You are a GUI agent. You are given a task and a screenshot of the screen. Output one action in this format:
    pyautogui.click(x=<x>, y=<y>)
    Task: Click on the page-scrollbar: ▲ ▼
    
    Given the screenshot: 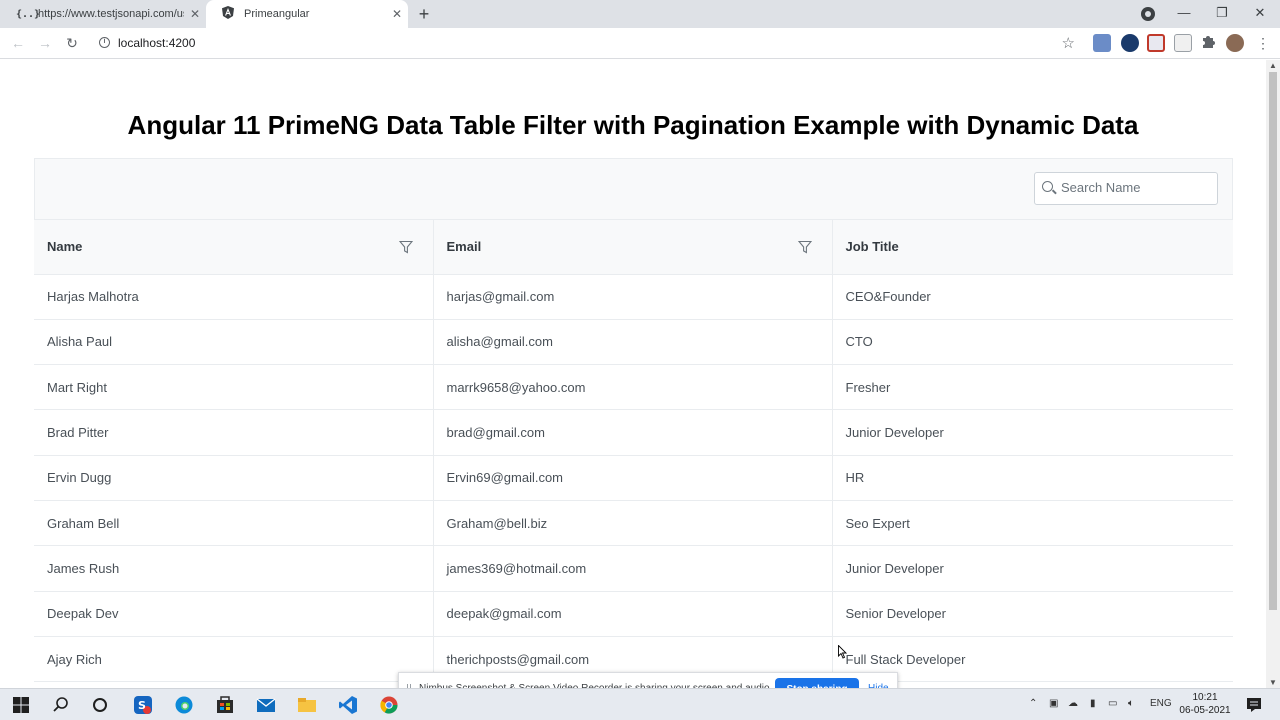 What is the action you would take?
    pyautogui.click(x=1273, y=374)
    